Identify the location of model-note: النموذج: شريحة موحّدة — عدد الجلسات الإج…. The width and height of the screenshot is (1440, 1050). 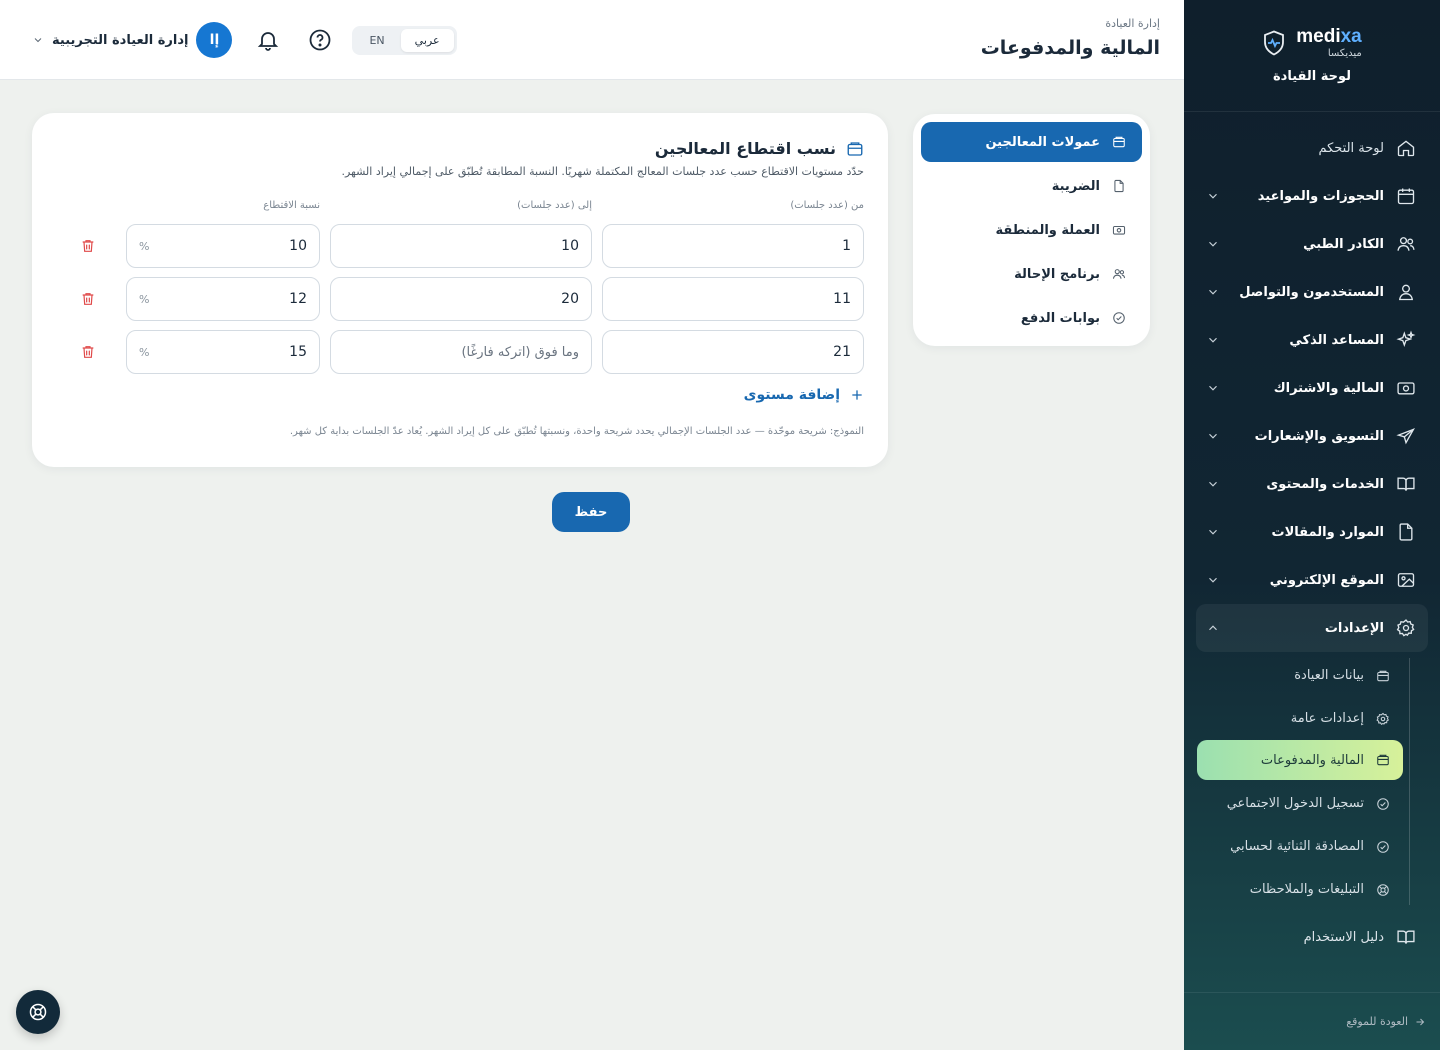
(576, 431).